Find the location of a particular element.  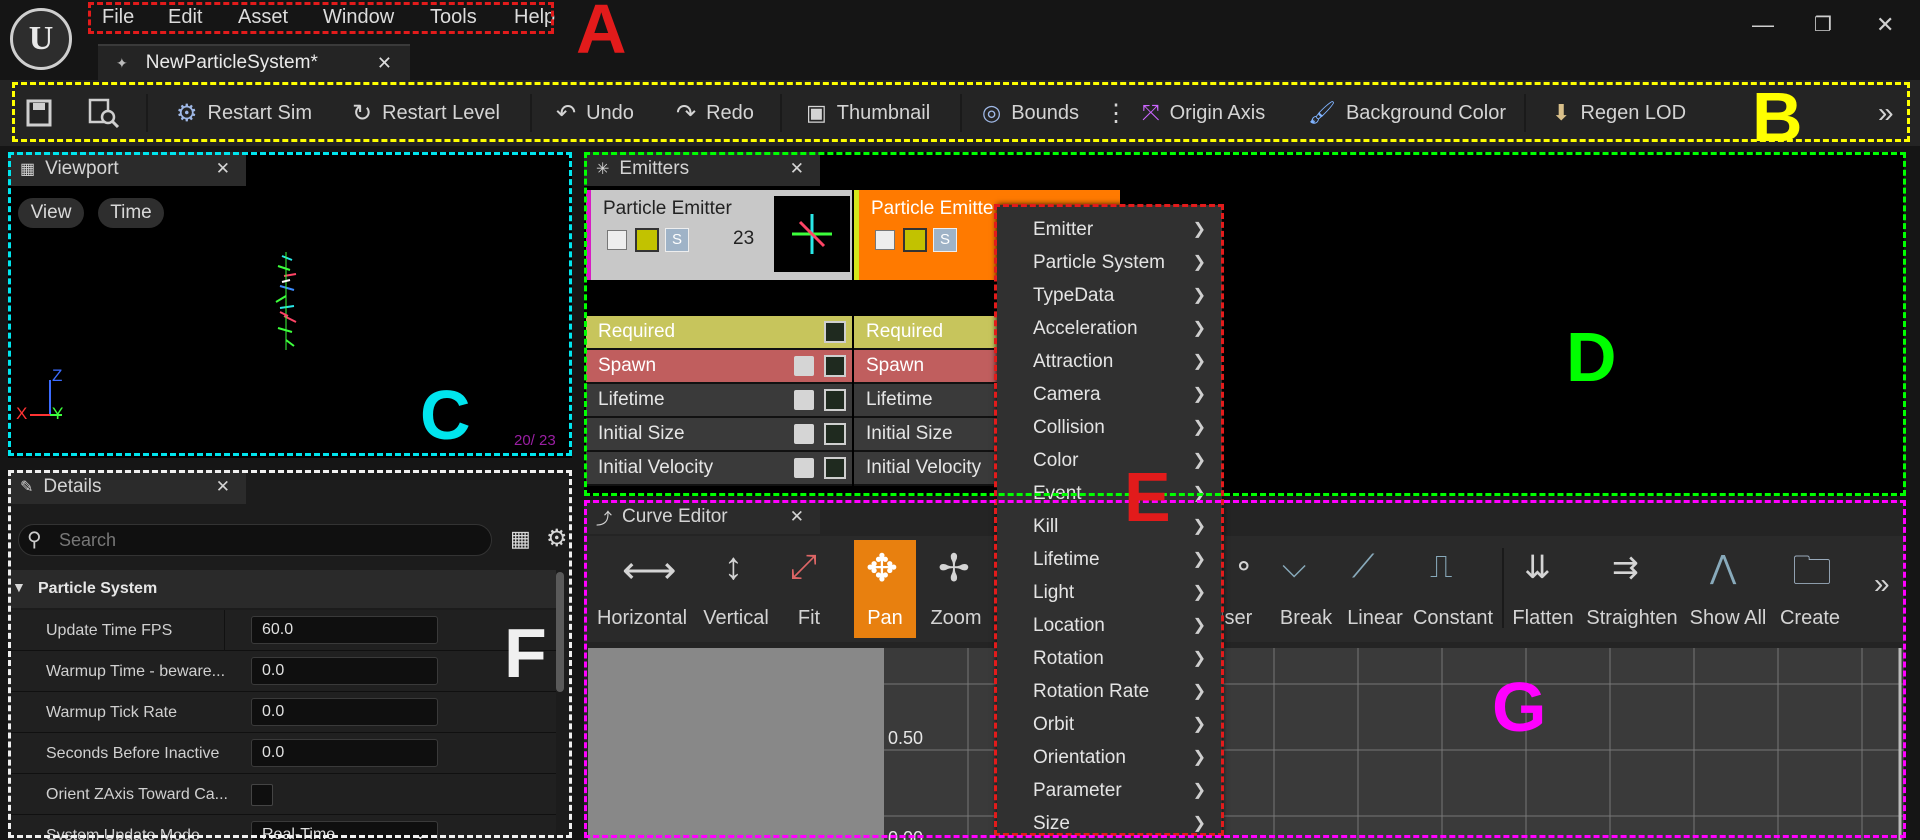

close-curve-editor-icon: ✕ is located at coordinates (797, 517).